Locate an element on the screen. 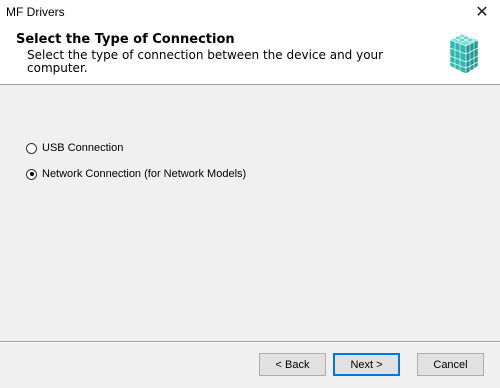  title-bar: MF Drivers ✕ is located at coordinates (250, 12).